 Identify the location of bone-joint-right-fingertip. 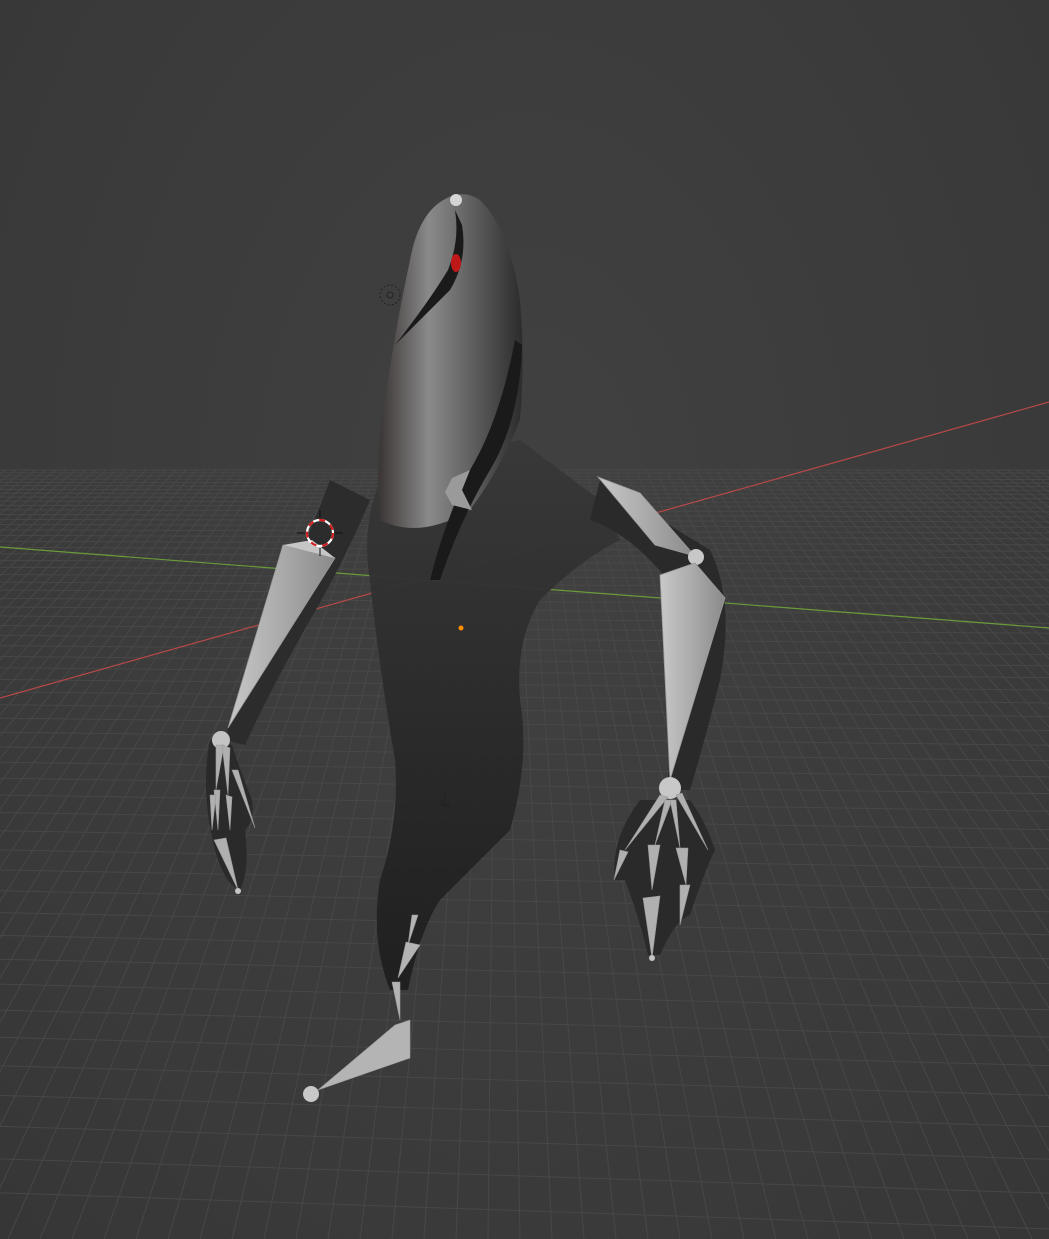
(652, 958).